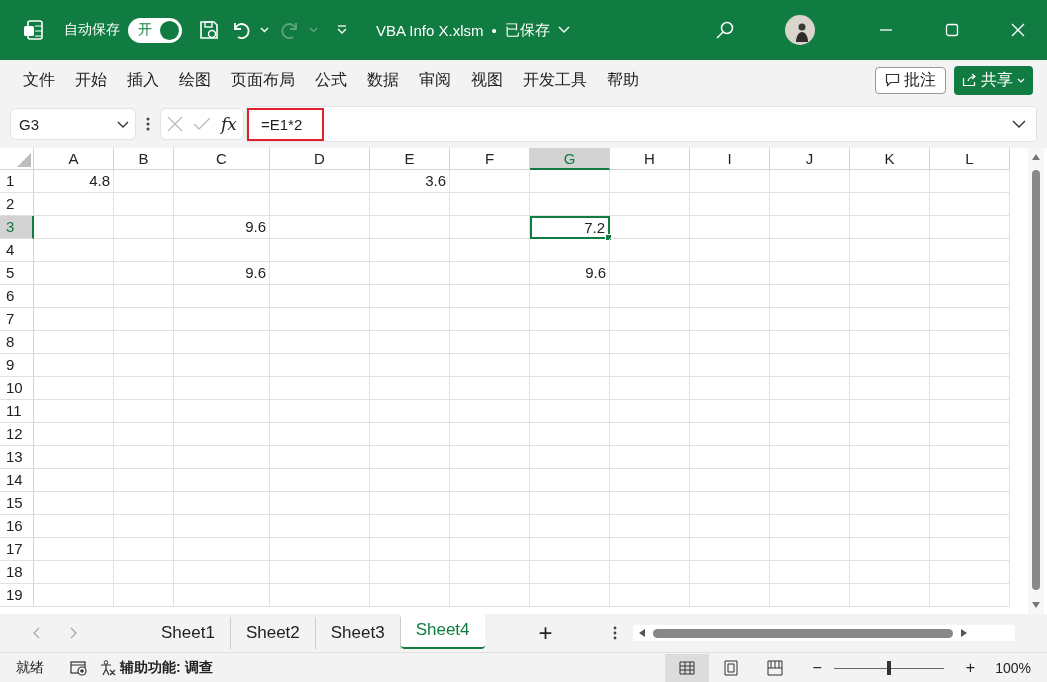  What do you see at coordinates (555, 80) in the screenshot?
I see `menu-tab: 开发工具` at bounding box center [555, 80].